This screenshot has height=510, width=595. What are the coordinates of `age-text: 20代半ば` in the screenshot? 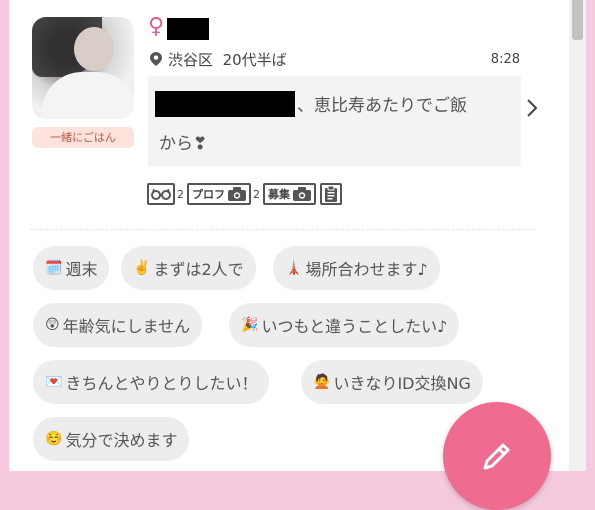 It's located at (254, 60).